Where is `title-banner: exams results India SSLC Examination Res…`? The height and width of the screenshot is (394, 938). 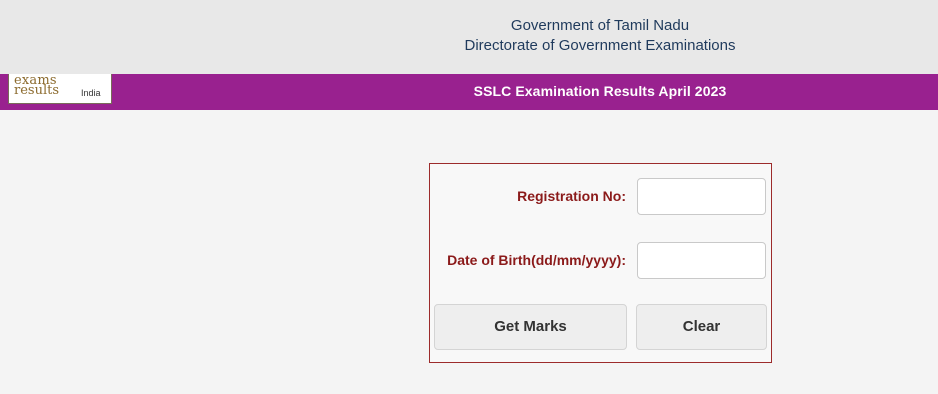 title-banner: exams results India SSLC Examination Res… is located at coordinates (469, 92).